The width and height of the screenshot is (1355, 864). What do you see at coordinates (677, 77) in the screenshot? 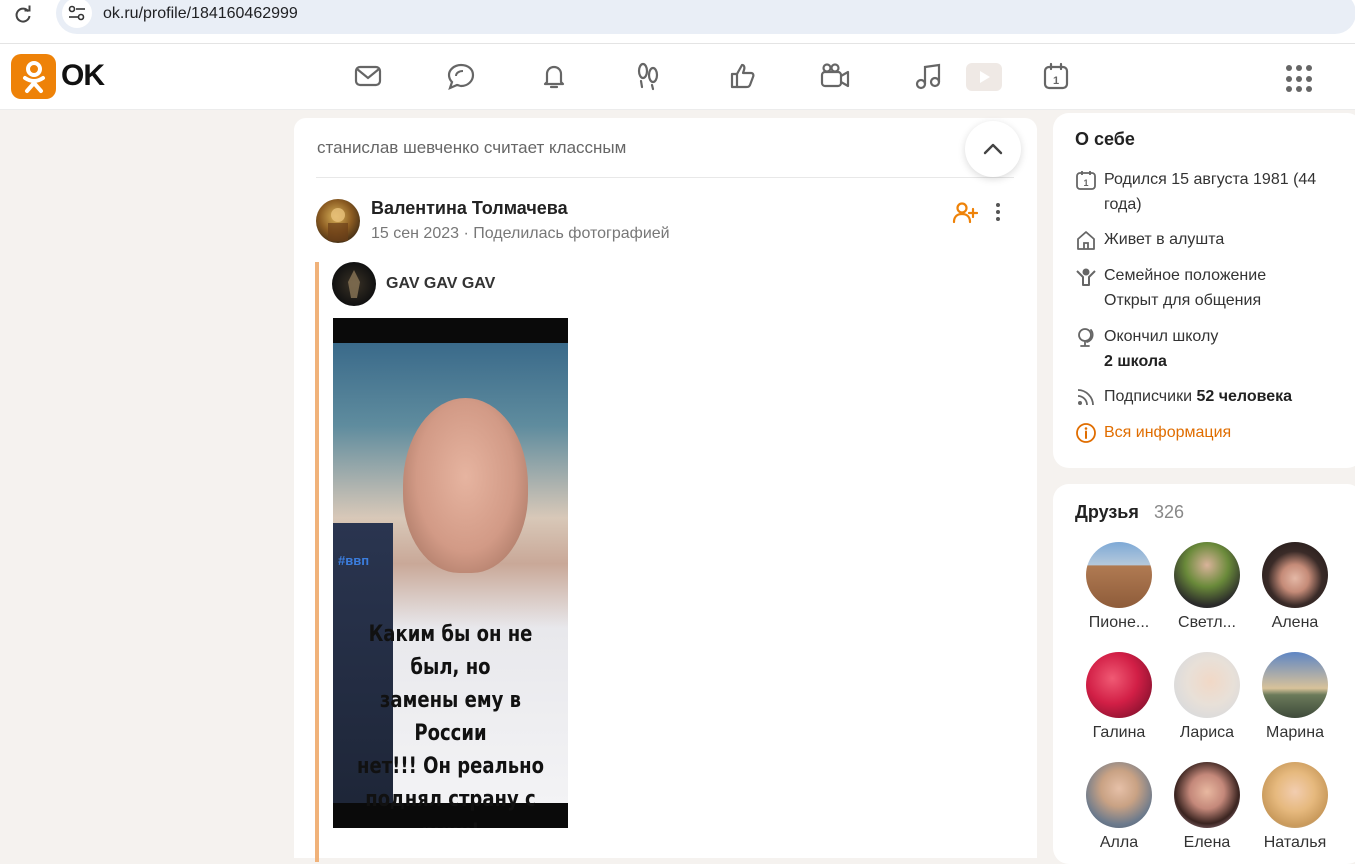
I see `site-header: OK 1` at bounding box center [677, 77].